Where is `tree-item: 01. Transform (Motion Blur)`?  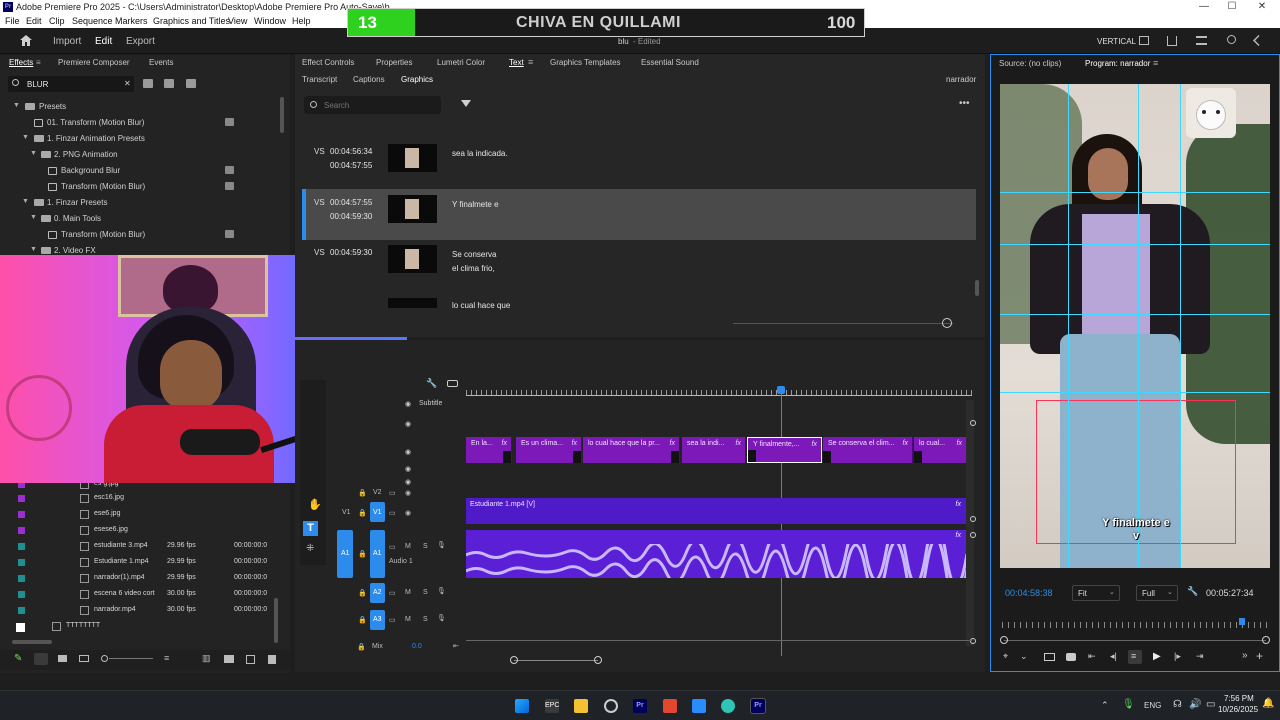
tree-item: 01. Transform (Motion Blur) is located at coordinates (140, 123).